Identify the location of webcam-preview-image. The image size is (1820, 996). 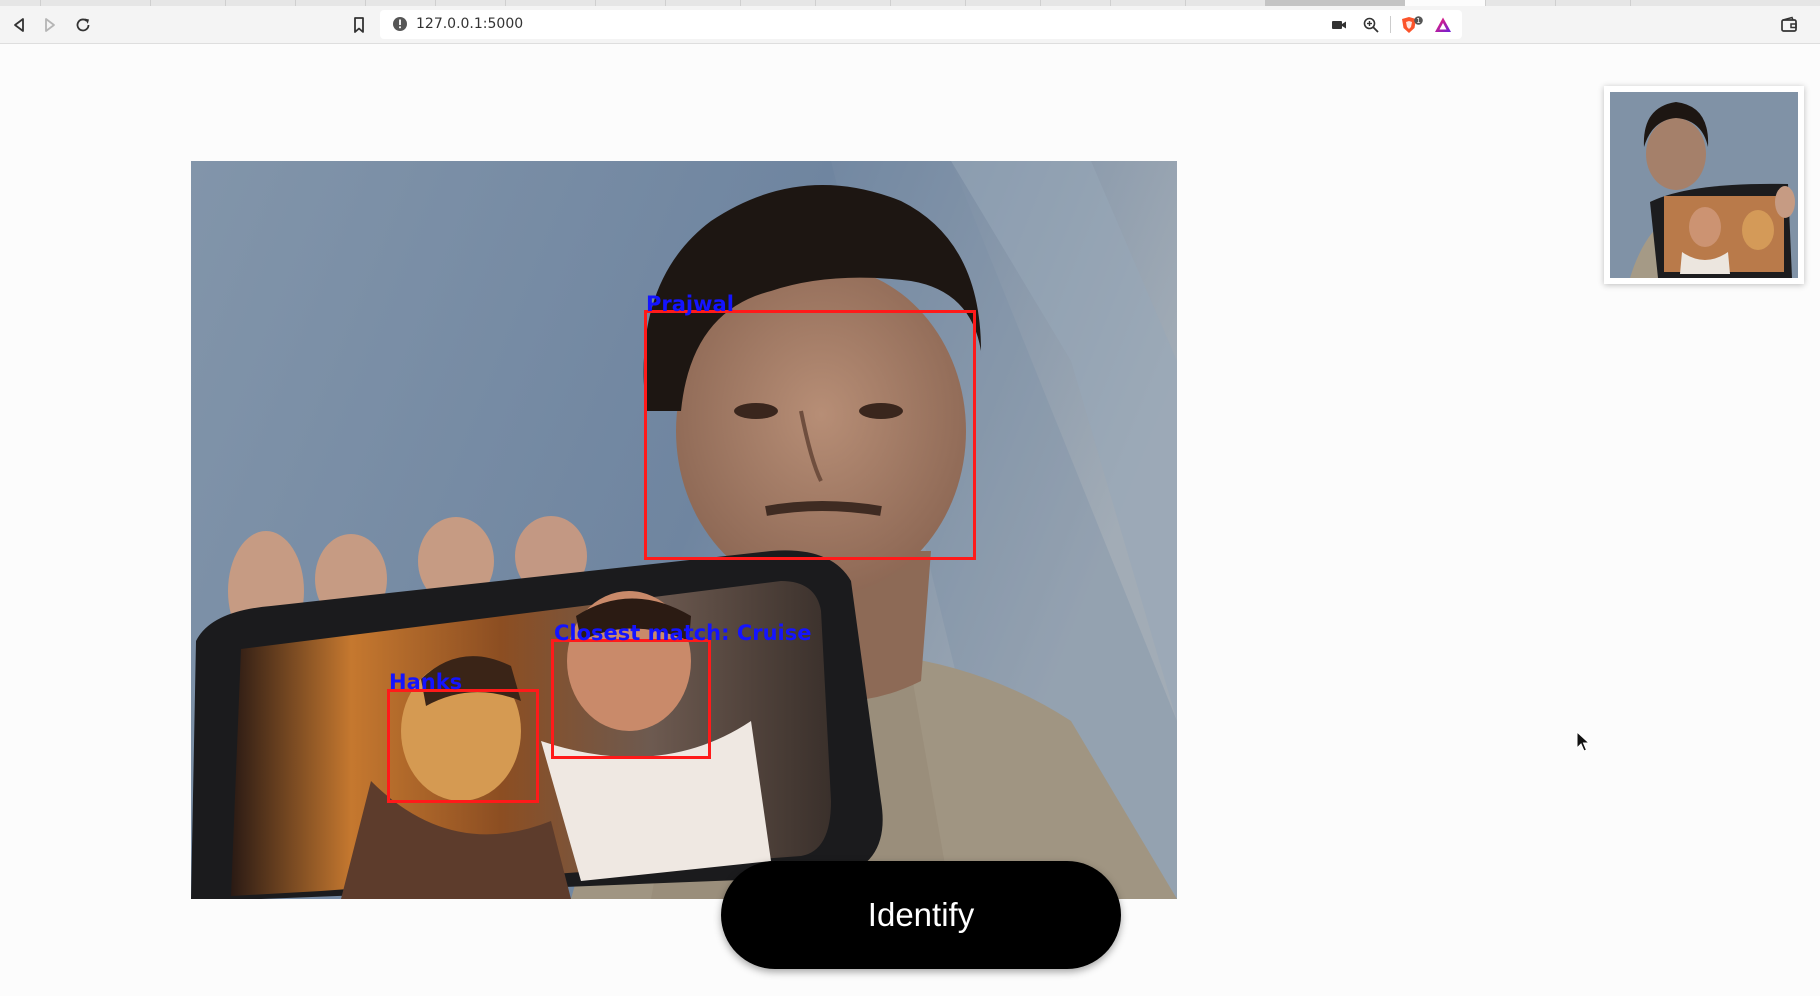
(1704, 185).